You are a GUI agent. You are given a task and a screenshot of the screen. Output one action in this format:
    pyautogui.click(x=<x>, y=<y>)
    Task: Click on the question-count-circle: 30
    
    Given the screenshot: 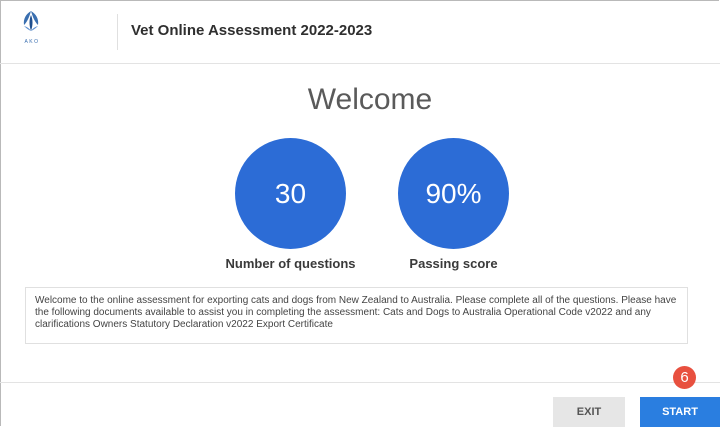 What is the action you would take?
    pyautogui.click(x=290, y=193)
    